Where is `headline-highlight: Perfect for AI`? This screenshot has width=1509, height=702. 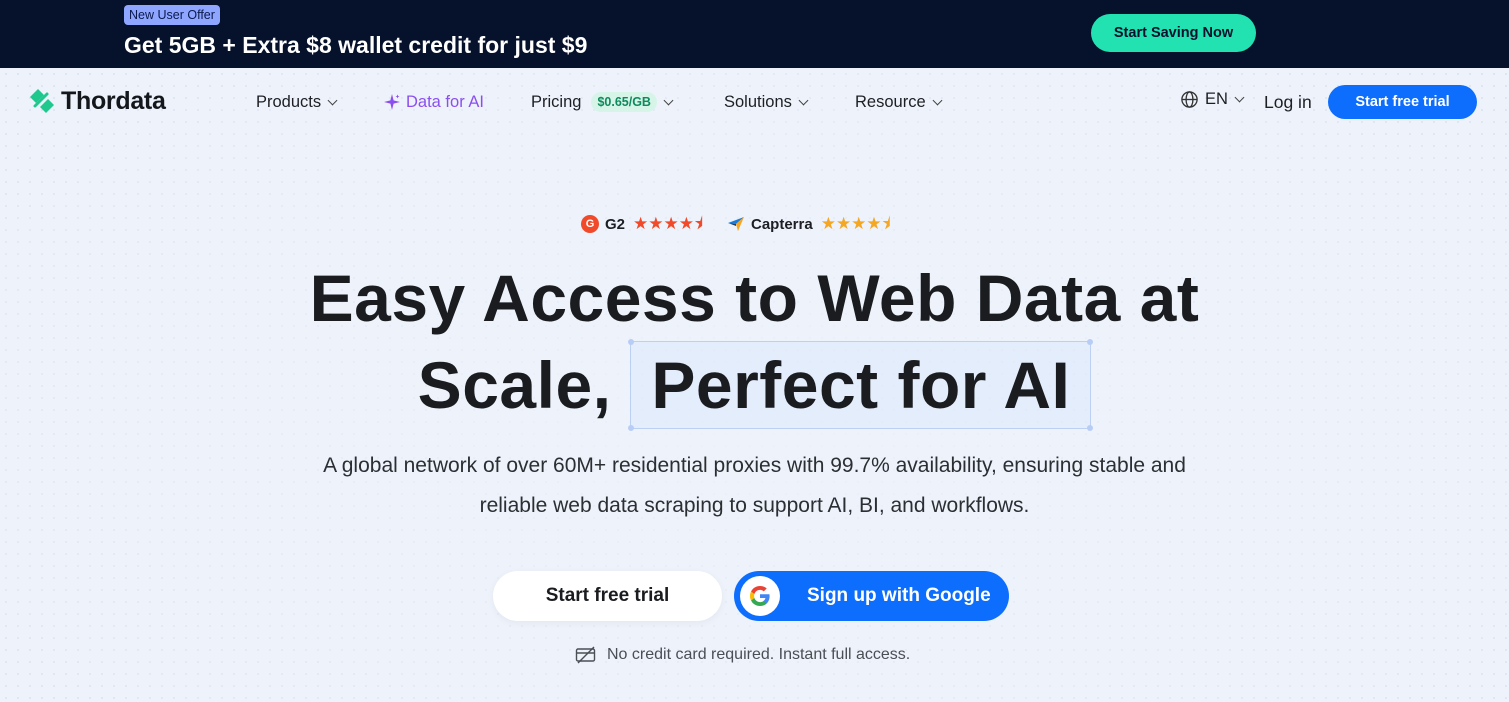
headline-highlight: Perfect for AI is located at coordinates (861, 385).